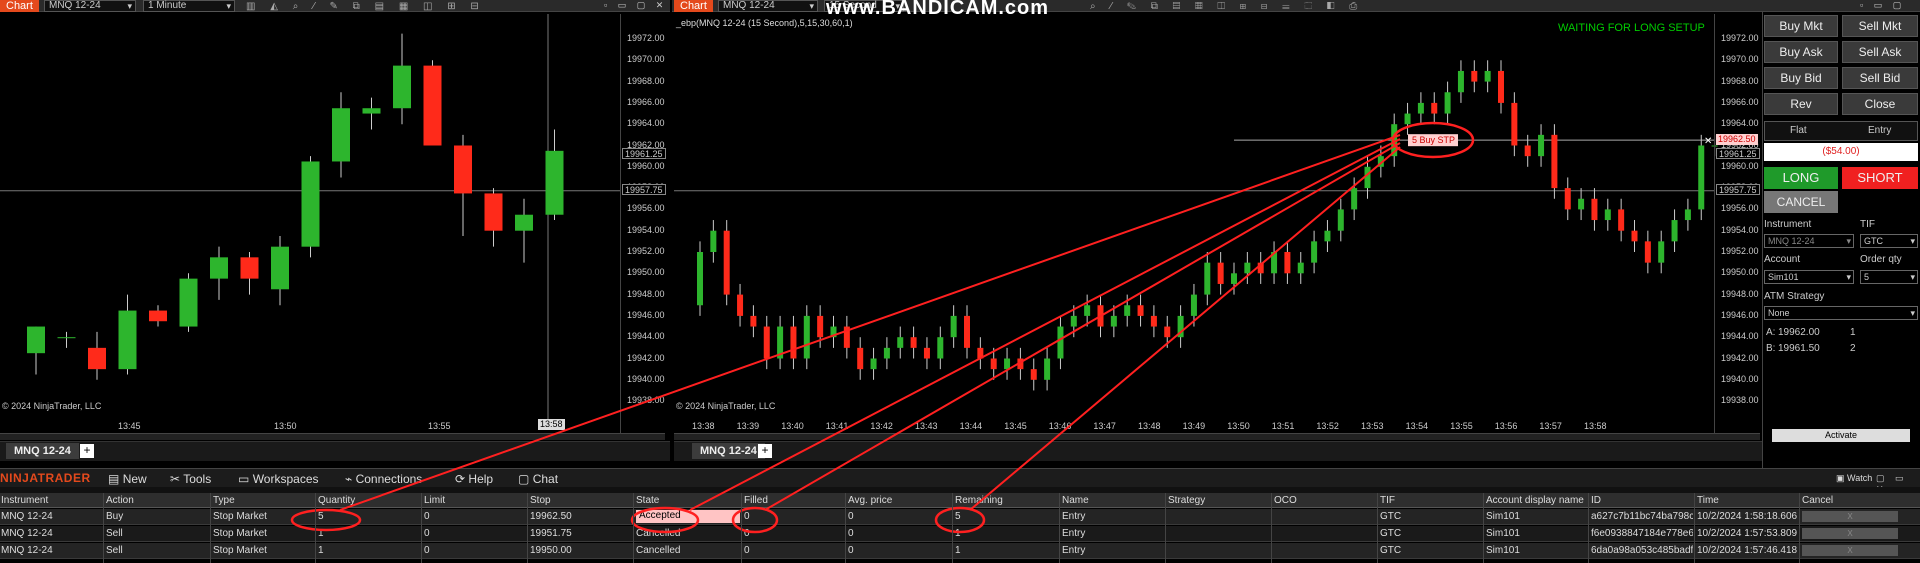  I want to click on position-header, so click(1841, 131).